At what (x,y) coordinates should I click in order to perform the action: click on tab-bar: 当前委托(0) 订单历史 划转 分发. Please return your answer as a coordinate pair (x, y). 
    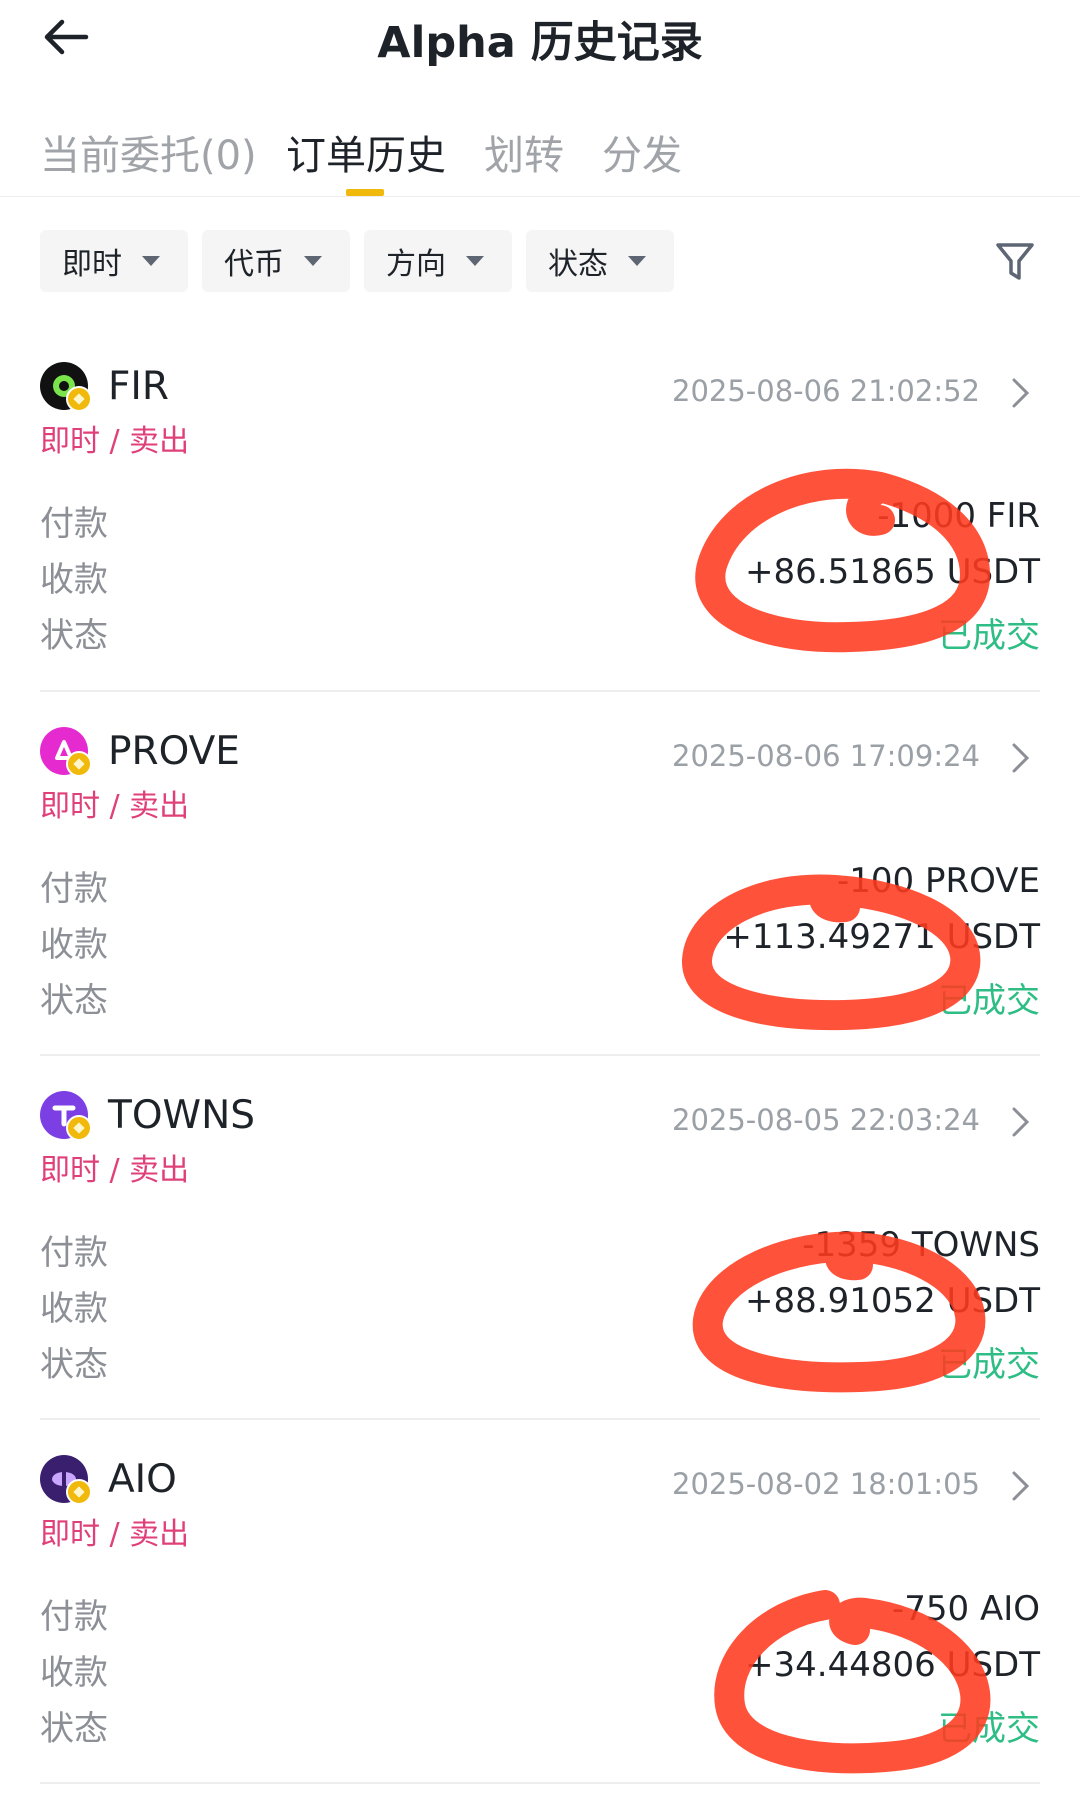
    Looking at the image, I should click on (540, 151).